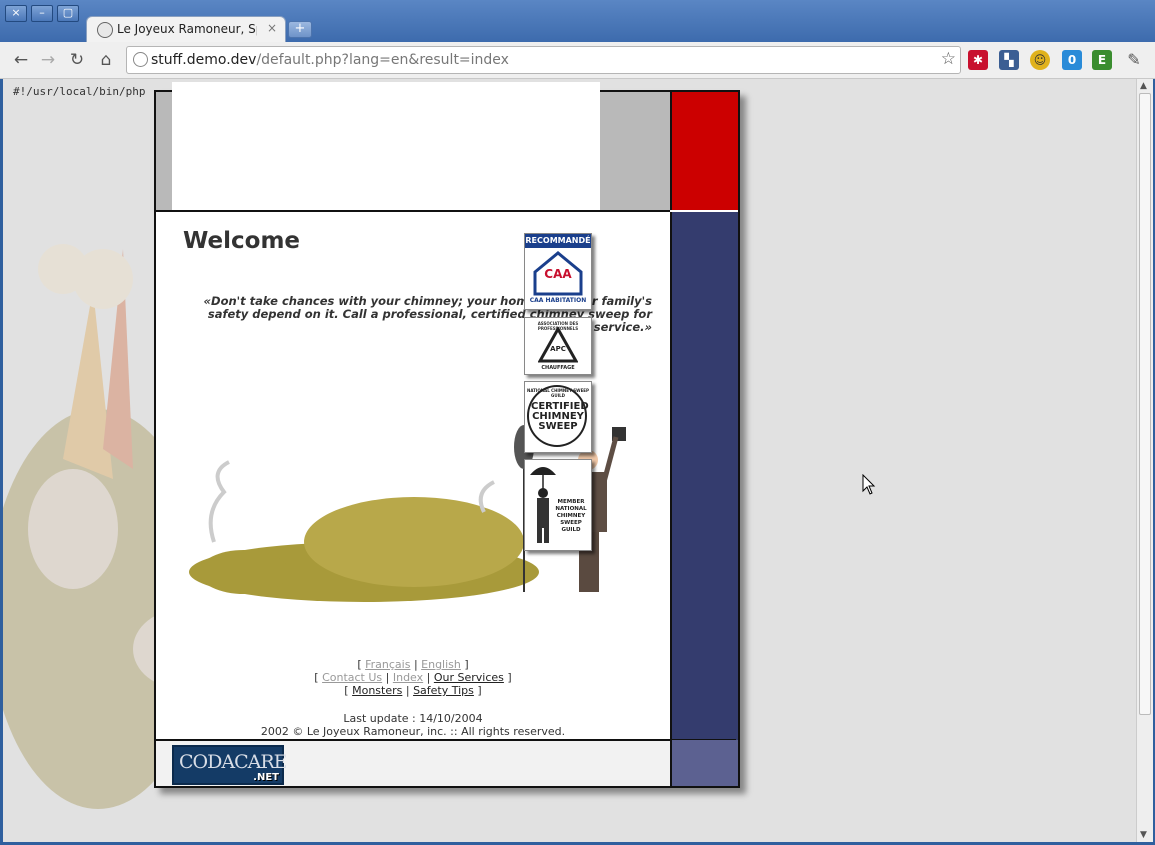 The width and height of the screenshot is (1155, 845). What do you see at coordinates (105, 30) in the screenshot?
I see `globe-icon` at bounding box center [105, 30].